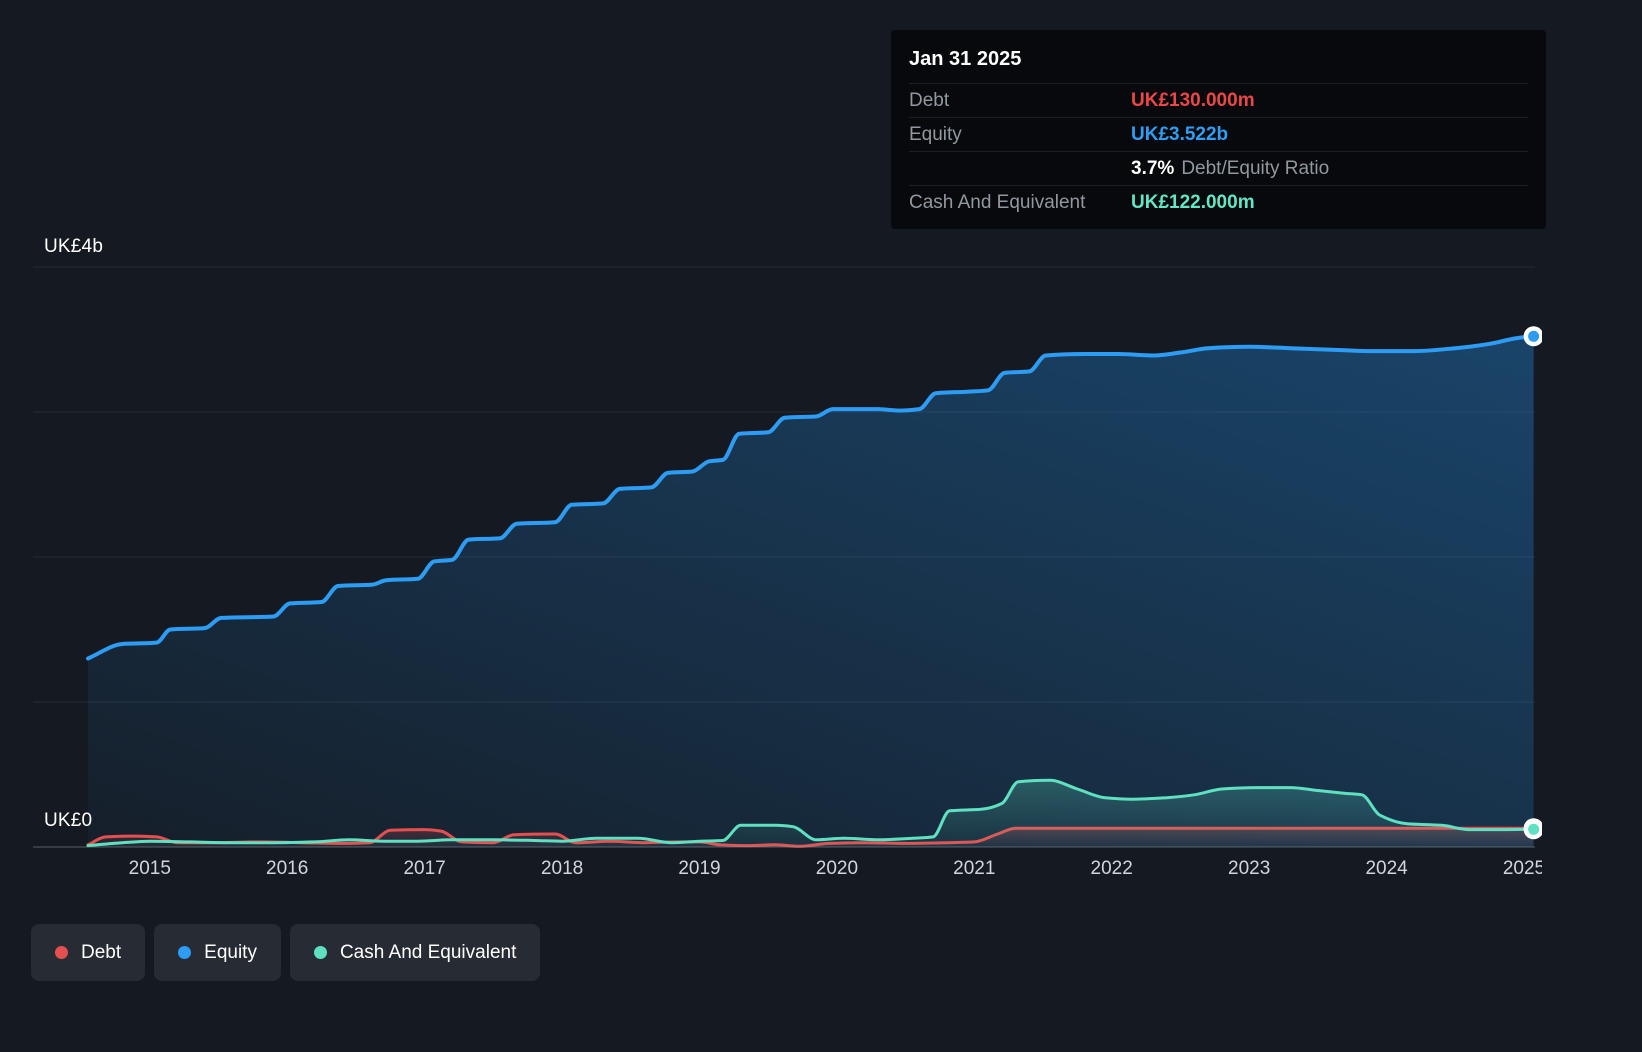 This screenshot has height=1052, width=1642. What do you see at coordinates (1153, 168) in the screenshot?
I see `tooltip-ratio-value: 3.7%` at bounding box center [1153, 168].